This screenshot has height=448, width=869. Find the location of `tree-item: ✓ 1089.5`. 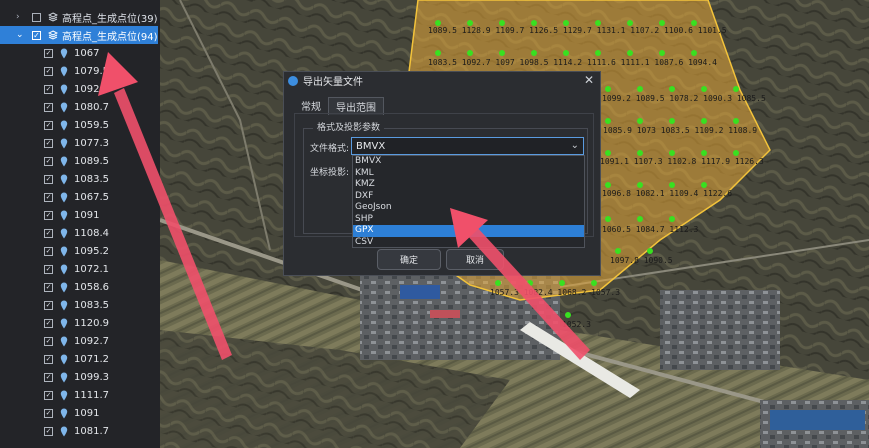

tree-item: ✓ 1089.5 is located at coordinates (80, 161).